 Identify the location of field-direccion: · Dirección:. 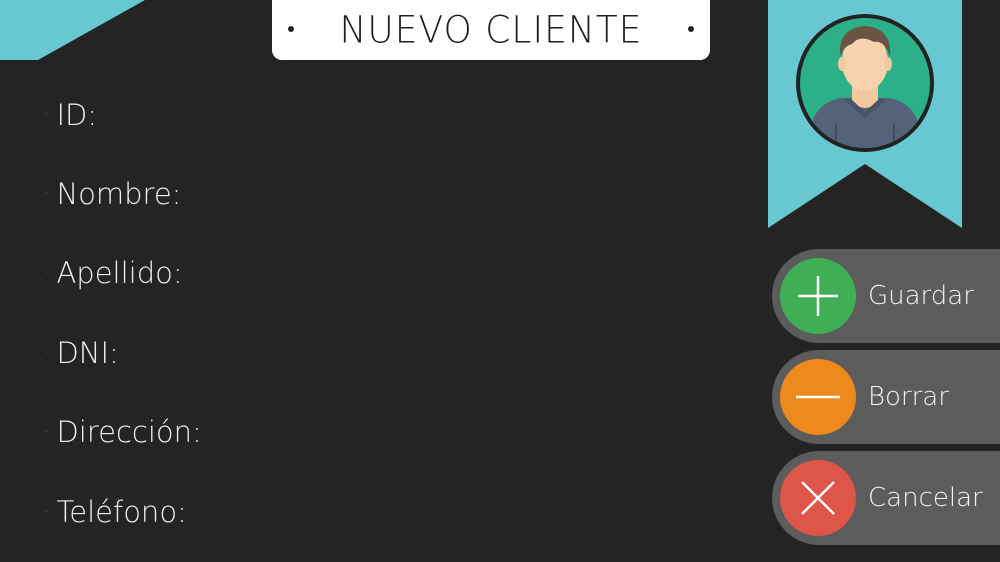
(123, 432).